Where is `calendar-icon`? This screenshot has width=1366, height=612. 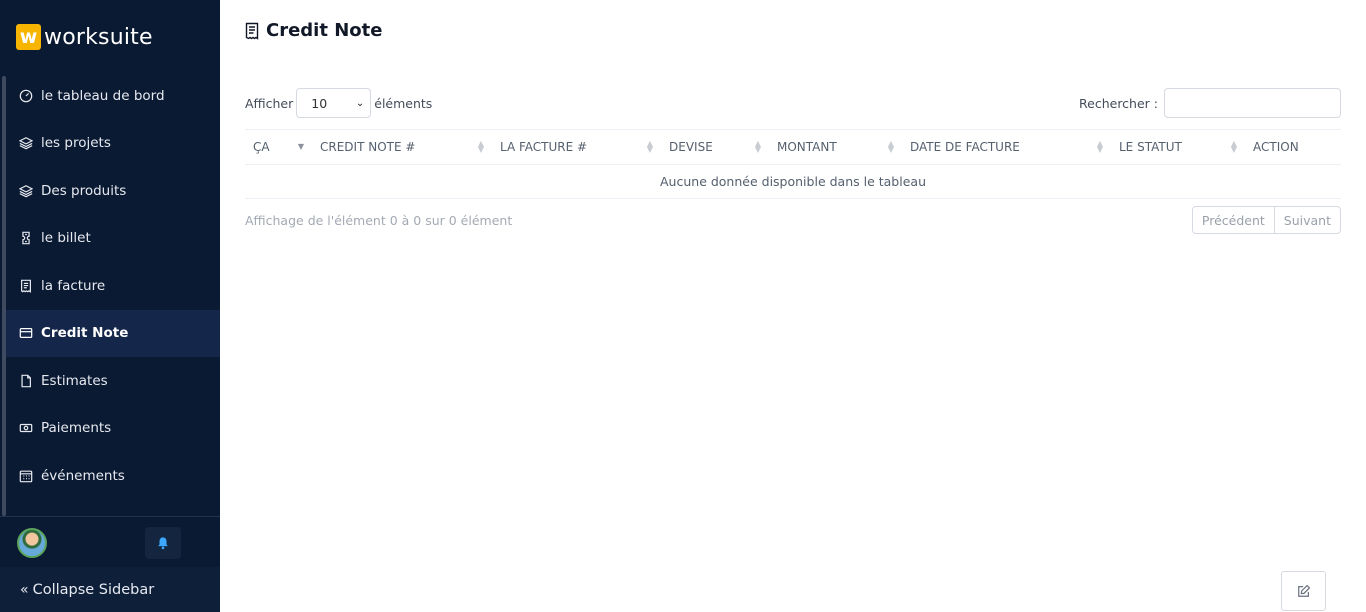 calendar-icon is located at coordinates (26, 476).